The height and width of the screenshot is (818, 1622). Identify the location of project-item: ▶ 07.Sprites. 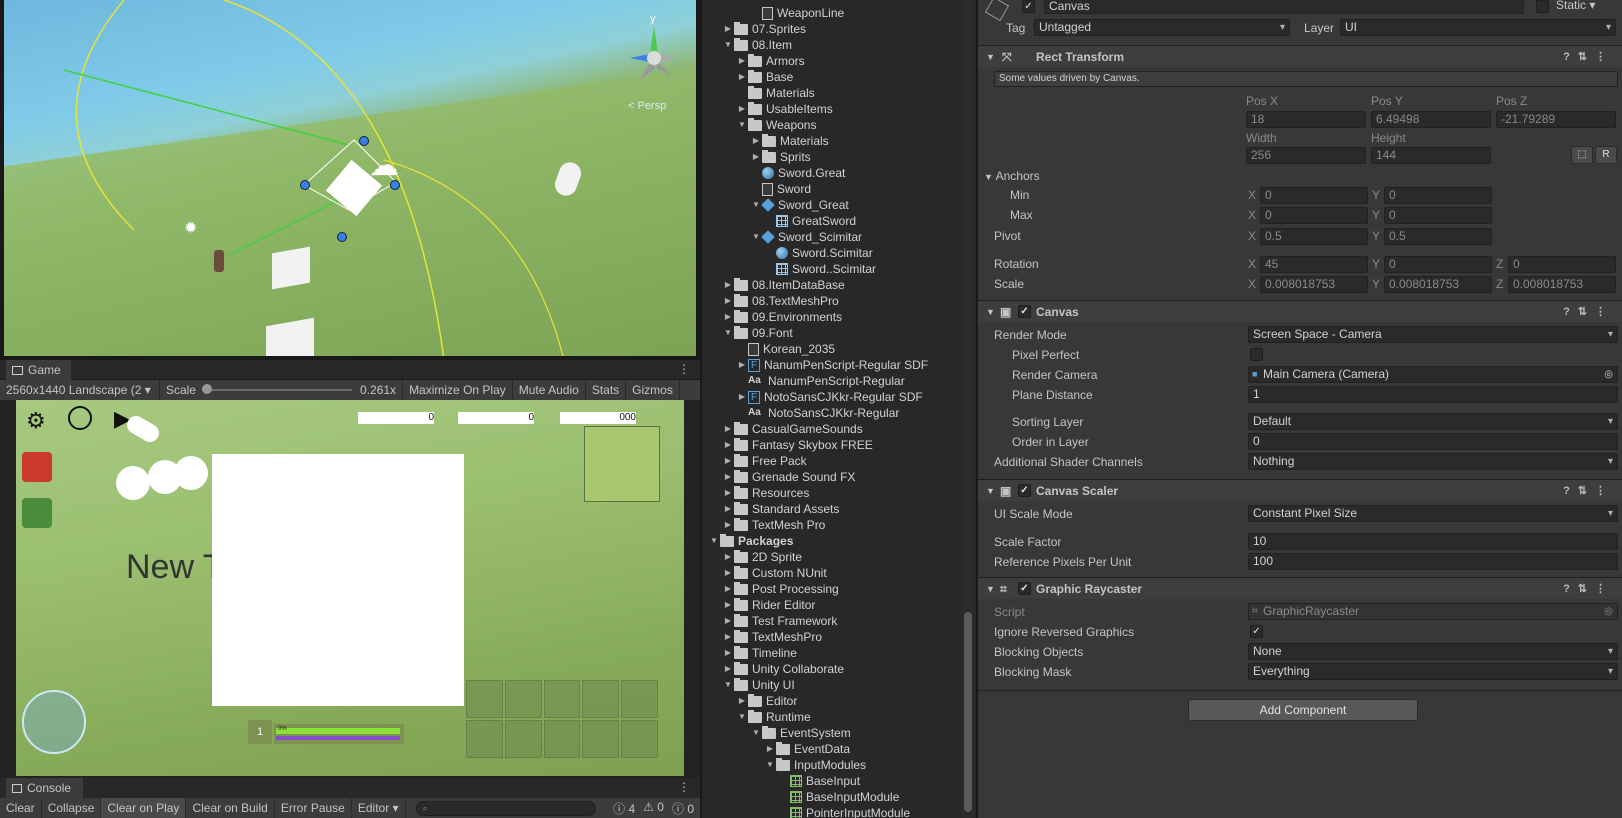
(764, 29).